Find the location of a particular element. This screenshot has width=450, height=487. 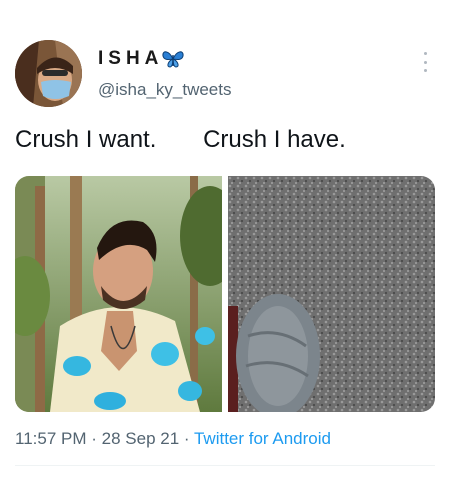

avatar-image is located at coordinates (48, 73).